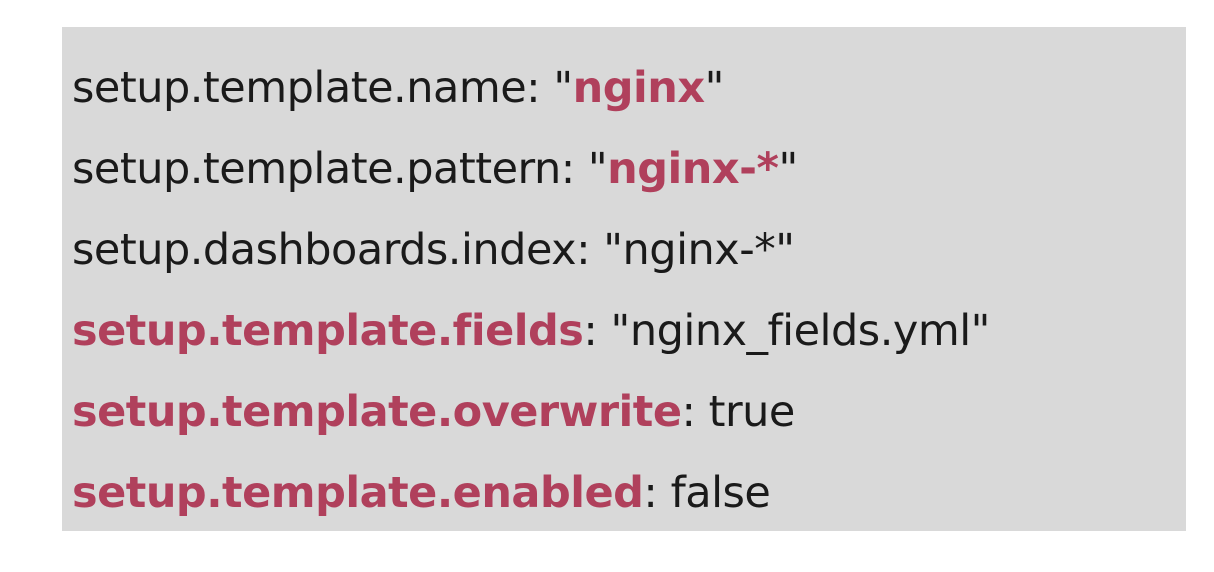 This screenshot has height=572, width=1214. What do you see at coordinates (638, 88) in the screenshot?
I see `config-highlight: nginx` at bounding box center [638, 88].